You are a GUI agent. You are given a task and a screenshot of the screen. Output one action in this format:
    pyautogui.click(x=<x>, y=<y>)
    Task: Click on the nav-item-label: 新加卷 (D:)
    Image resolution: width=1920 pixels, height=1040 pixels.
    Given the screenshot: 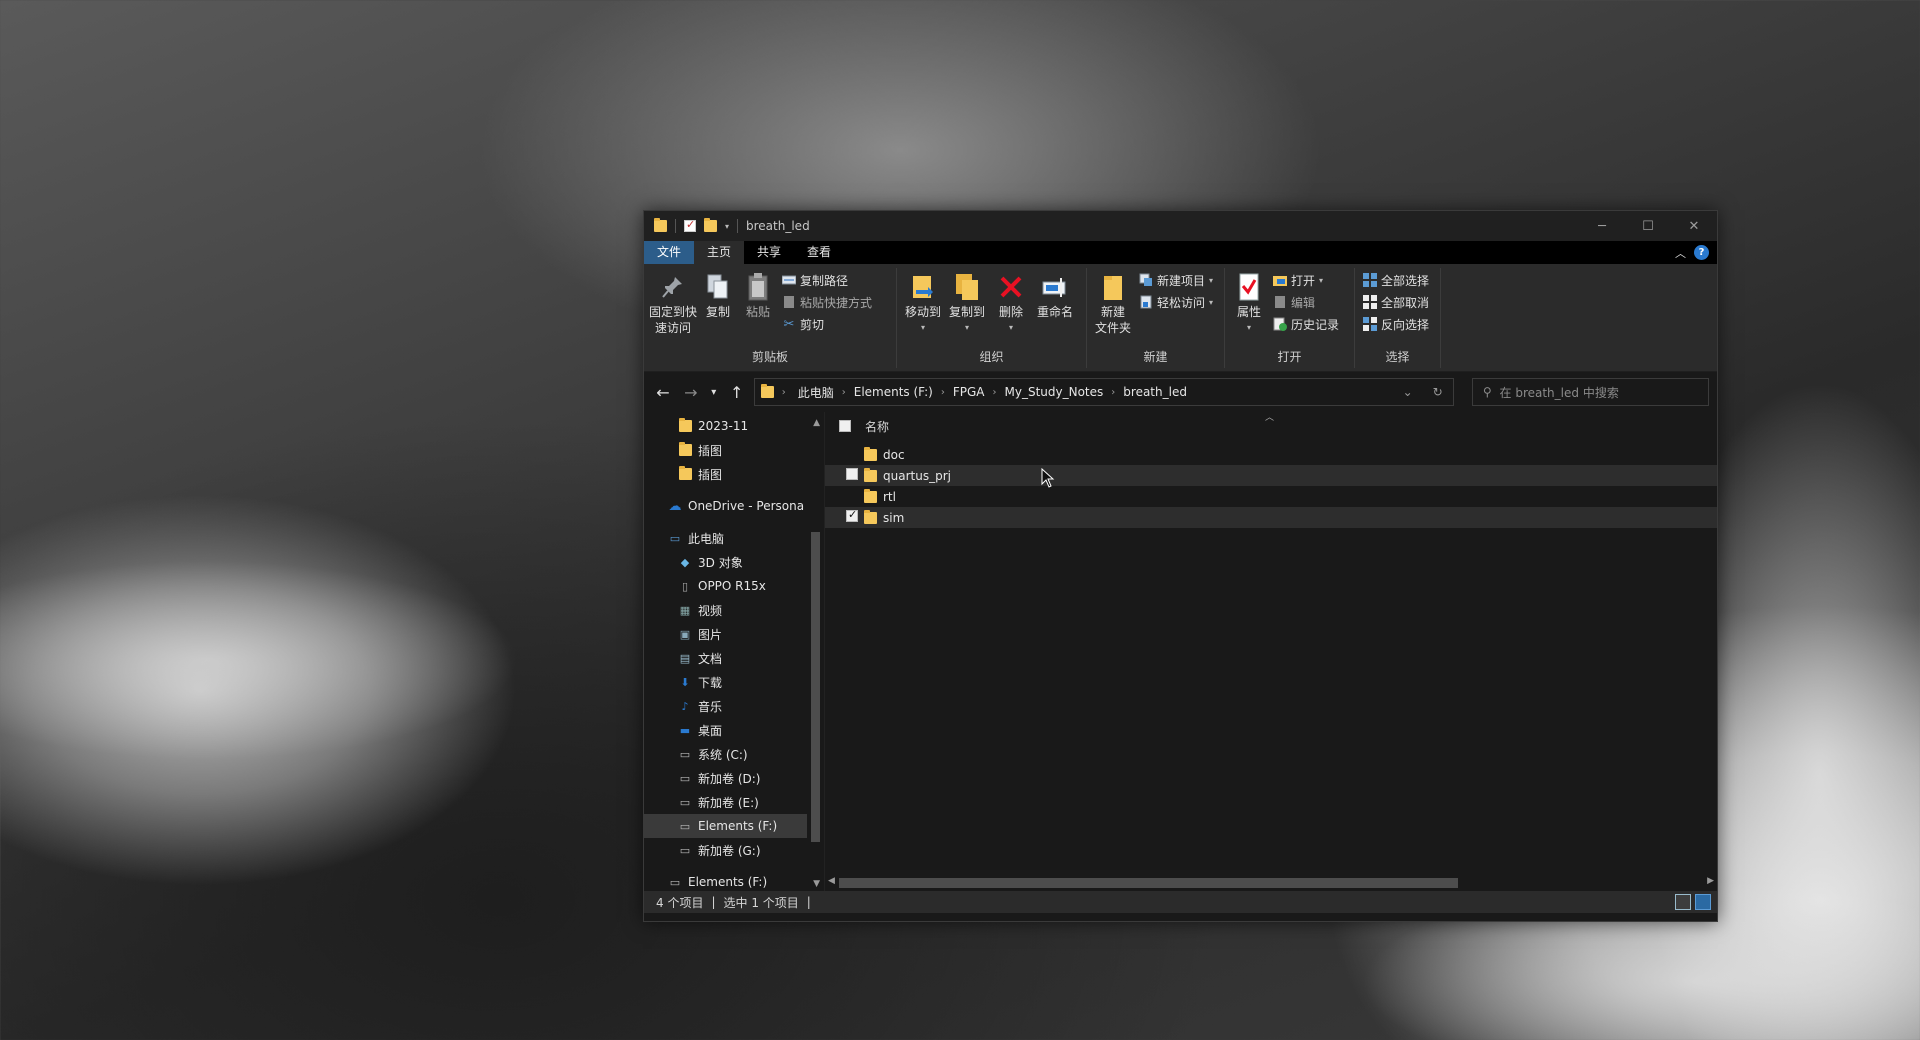 What is the action you would take?
    pyautogui.click(x=729, y=778)
    